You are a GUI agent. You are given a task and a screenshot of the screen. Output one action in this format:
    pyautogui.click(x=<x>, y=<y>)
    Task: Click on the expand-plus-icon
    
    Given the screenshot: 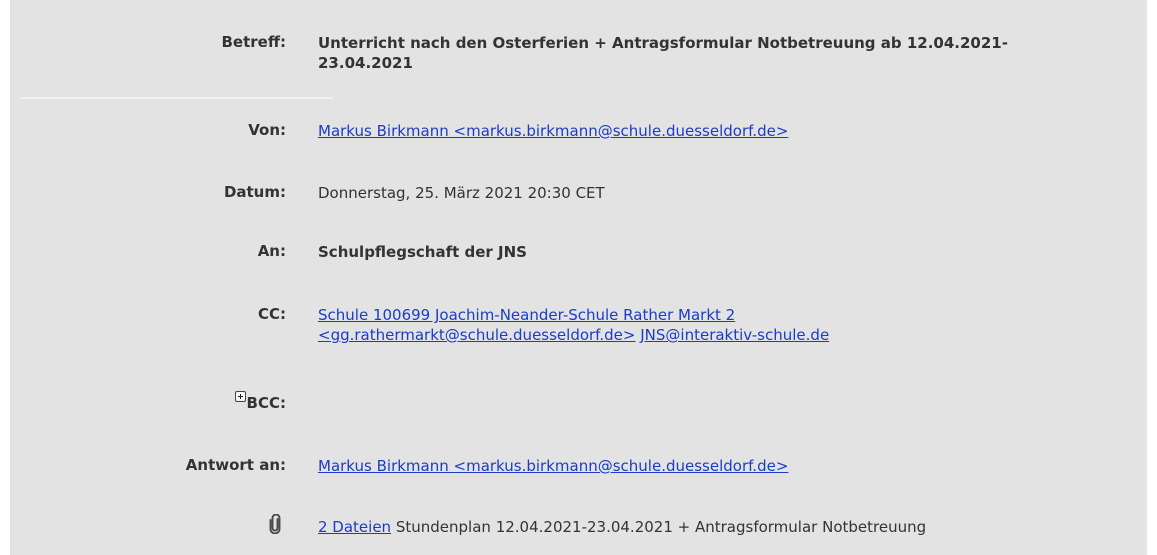 What is the action you would take?
    pyautogui.click(x=240, y=396)
    